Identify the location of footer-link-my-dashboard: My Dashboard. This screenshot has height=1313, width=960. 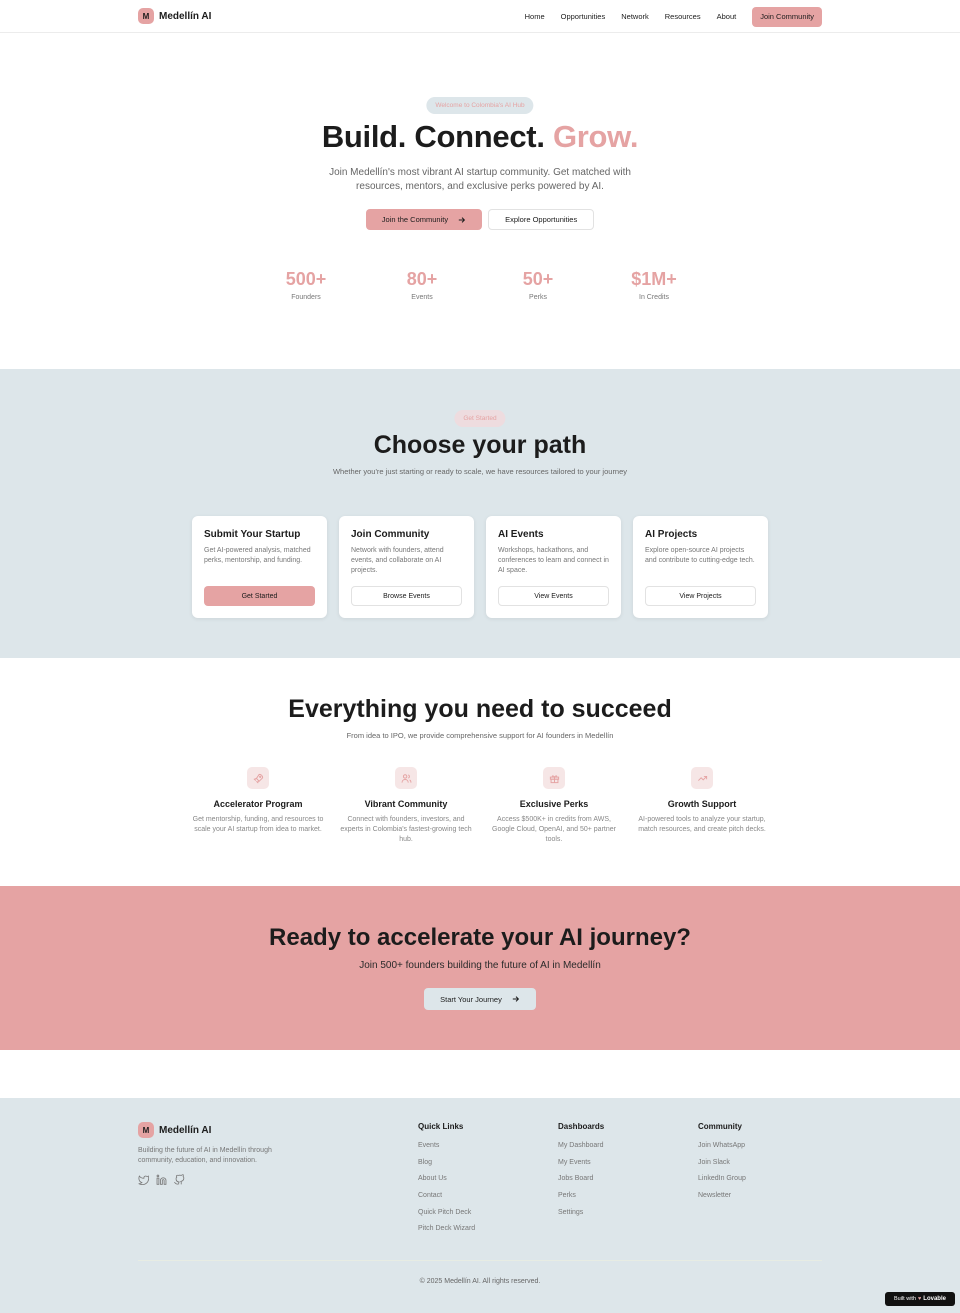
(618, 1150).